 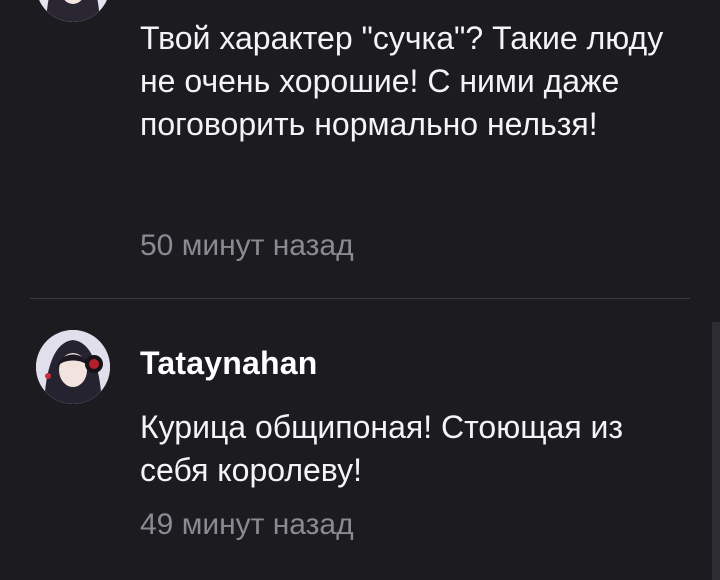 I want to click on comment-author: Tataynahan, so click(x=228, y=363).